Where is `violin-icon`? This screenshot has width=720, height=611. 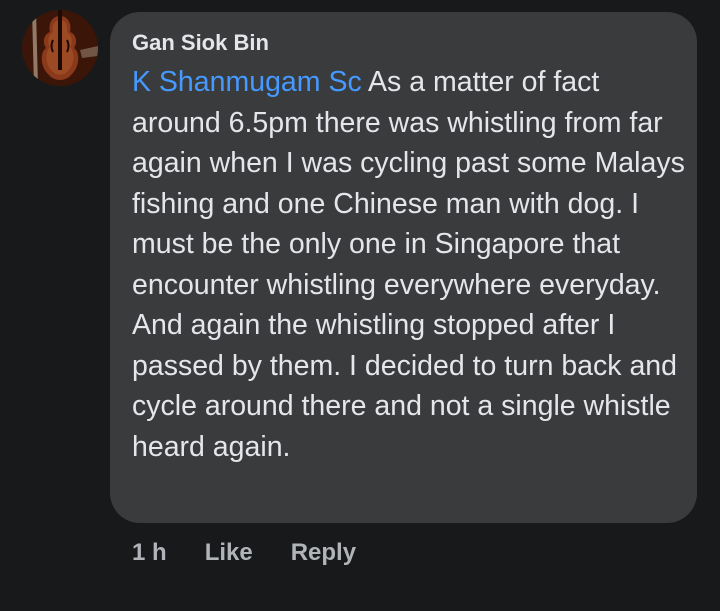
violin-icon is located at coordinates (60, 48).